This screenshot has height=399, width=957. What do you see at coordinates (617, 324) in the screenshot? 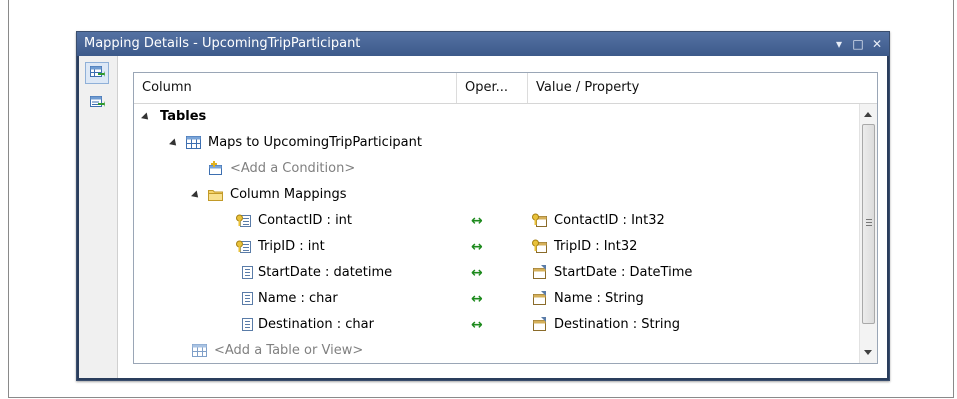
I see `property-name: Destination : String` at bounding box center [617, 324].